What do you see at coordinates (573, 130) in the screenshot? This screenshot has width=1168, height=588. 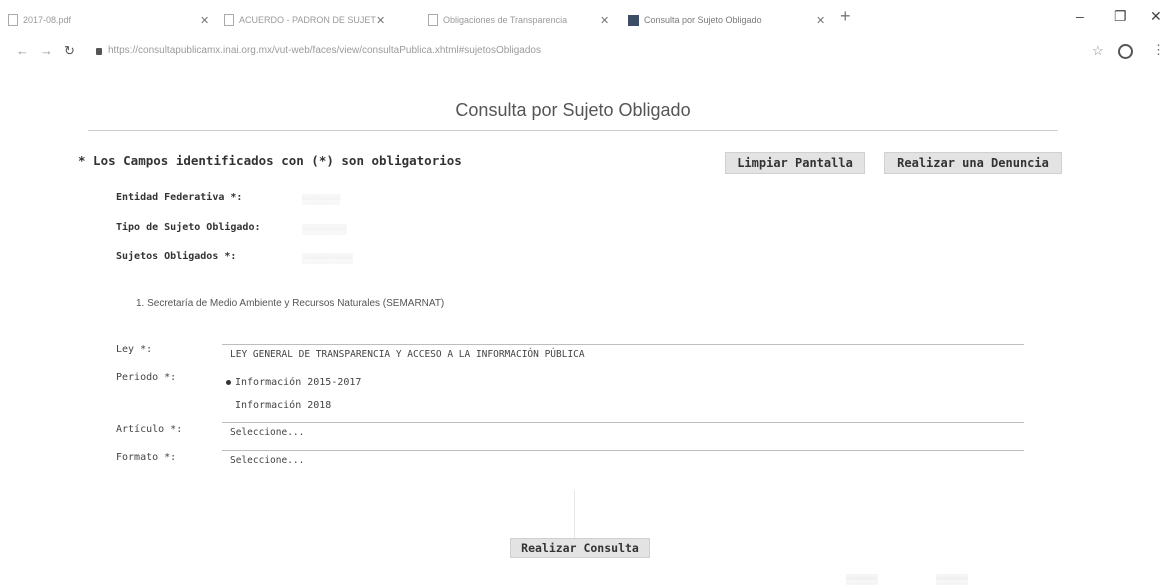 I see `title-divider` at bounding box center [573, 130].